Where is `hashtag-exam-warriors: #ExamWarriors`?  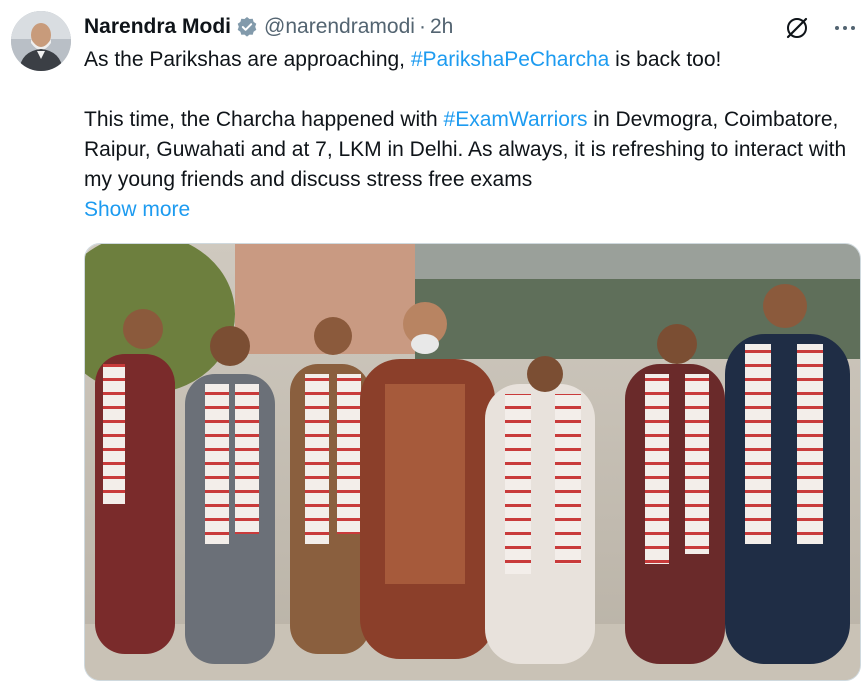 hashtag-exam-warriors: #ExamWarriors is located at coordinates (516, 119).